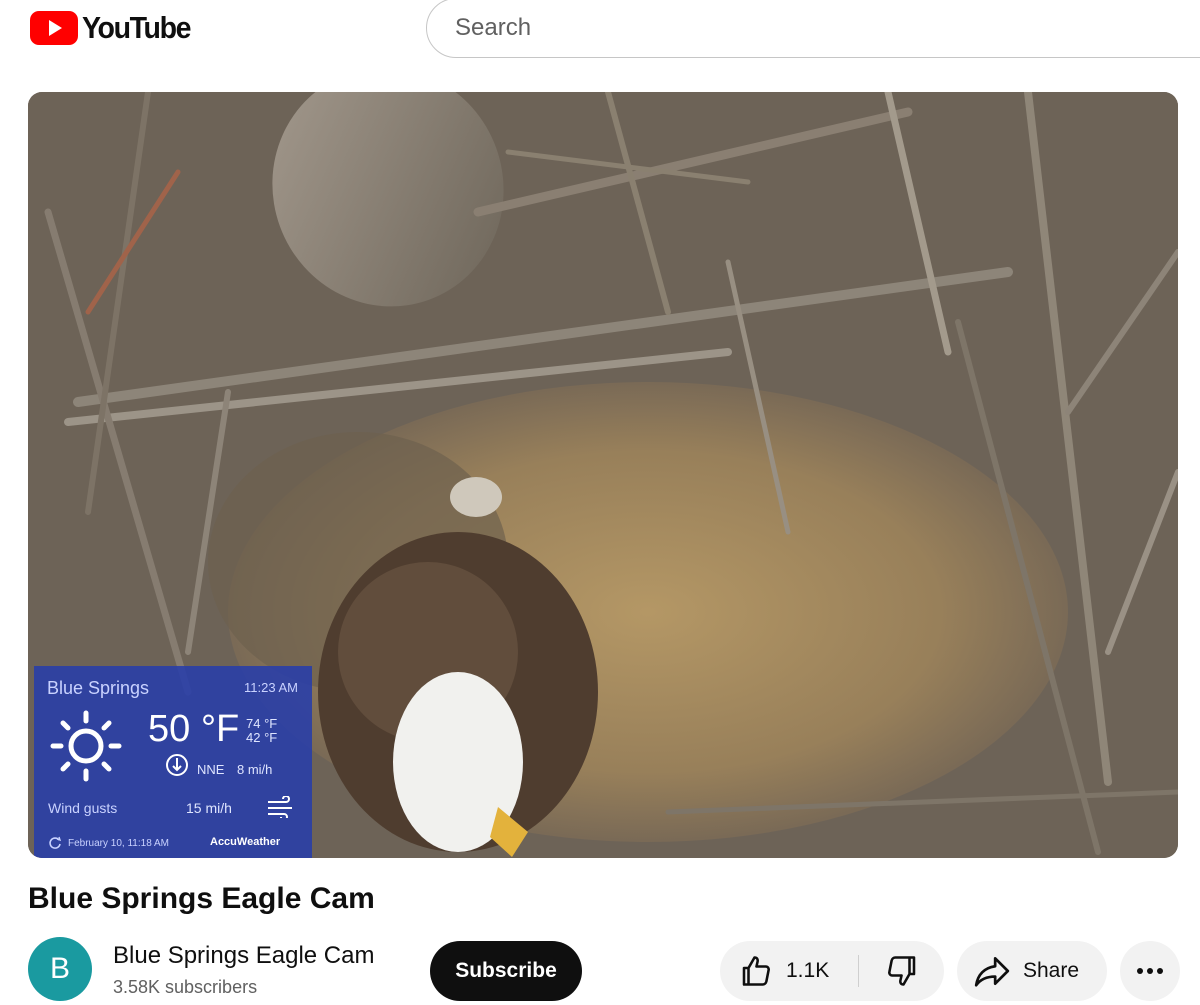 This screenshot has width=1200, height=1005. Describe the element at coordinates (118, 843) in the screenshot. I see `weather-updated: February 10, 11:18 AM` at that location.